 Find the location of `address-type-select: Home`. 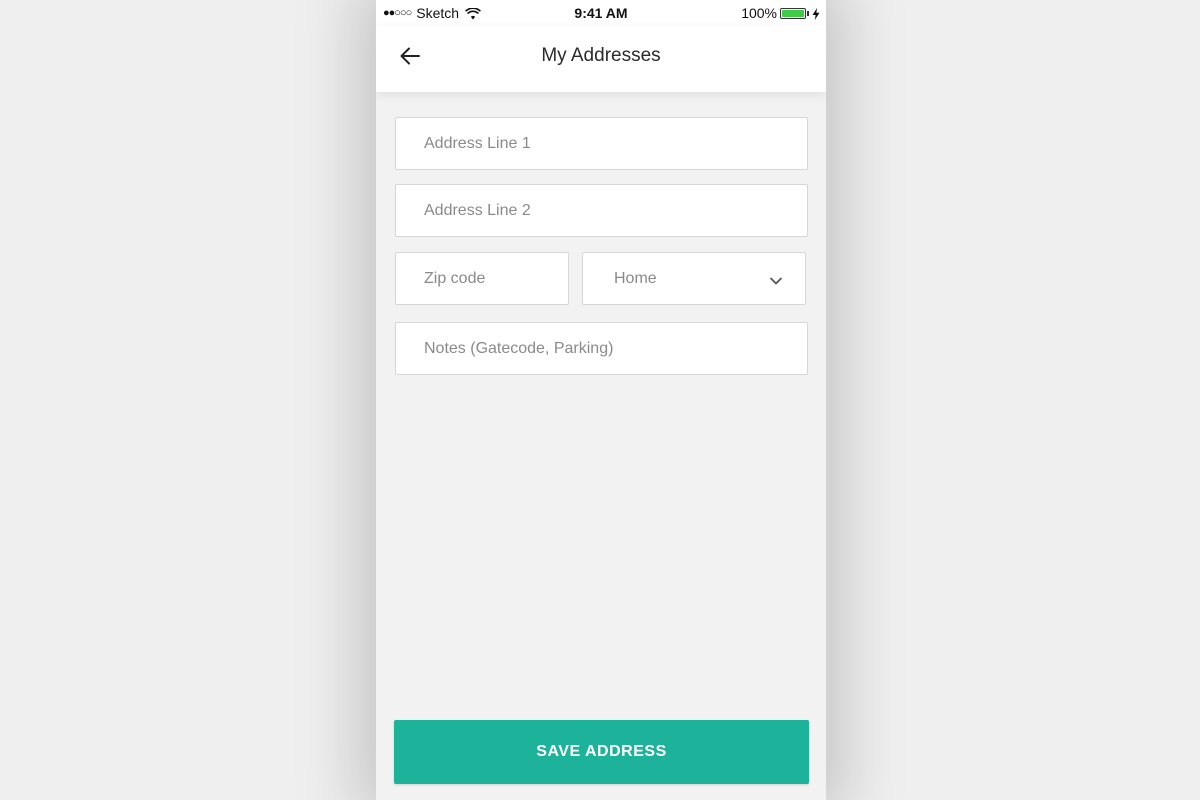

address-type-select: Home is located at coordinates (694, 278).